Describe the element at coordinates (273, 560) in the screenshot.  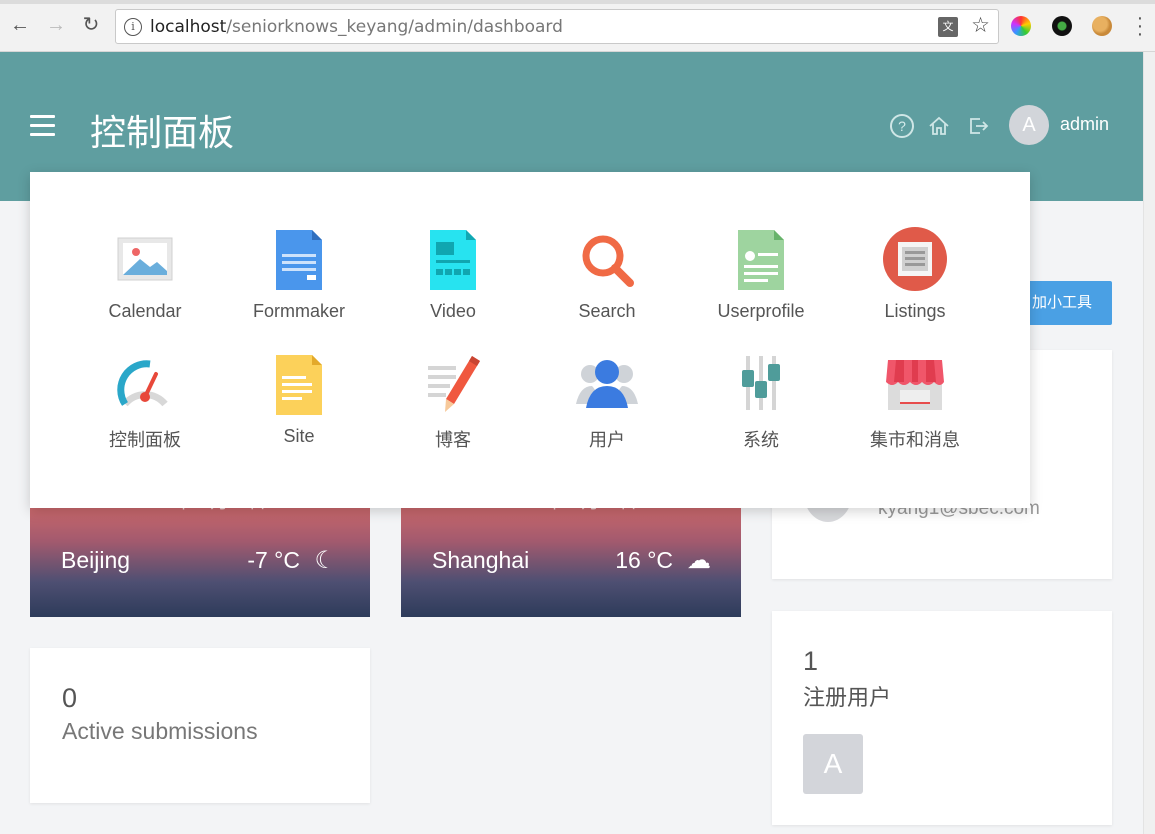
I see `weather-temp: -7 °C` at that location.